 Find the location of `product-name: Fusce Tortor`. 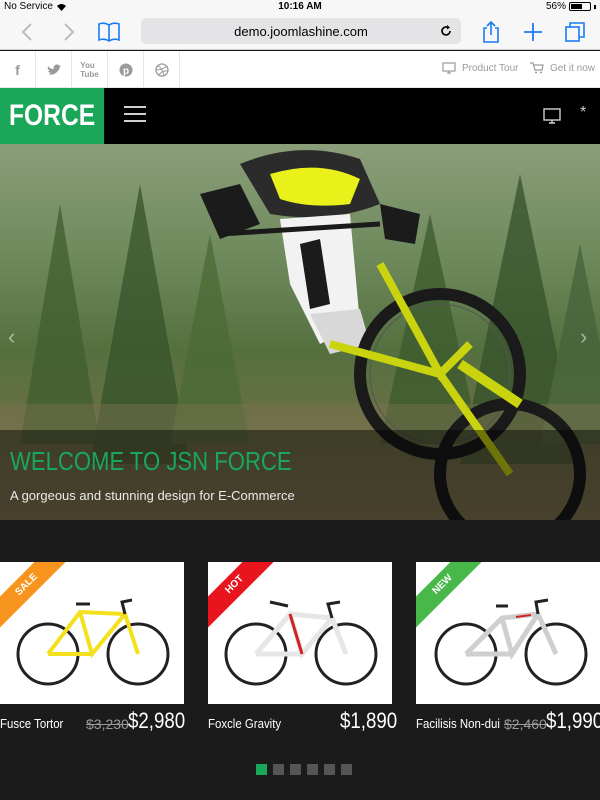

product-name: Fusce Tortor is located at coordinates (31, 723).